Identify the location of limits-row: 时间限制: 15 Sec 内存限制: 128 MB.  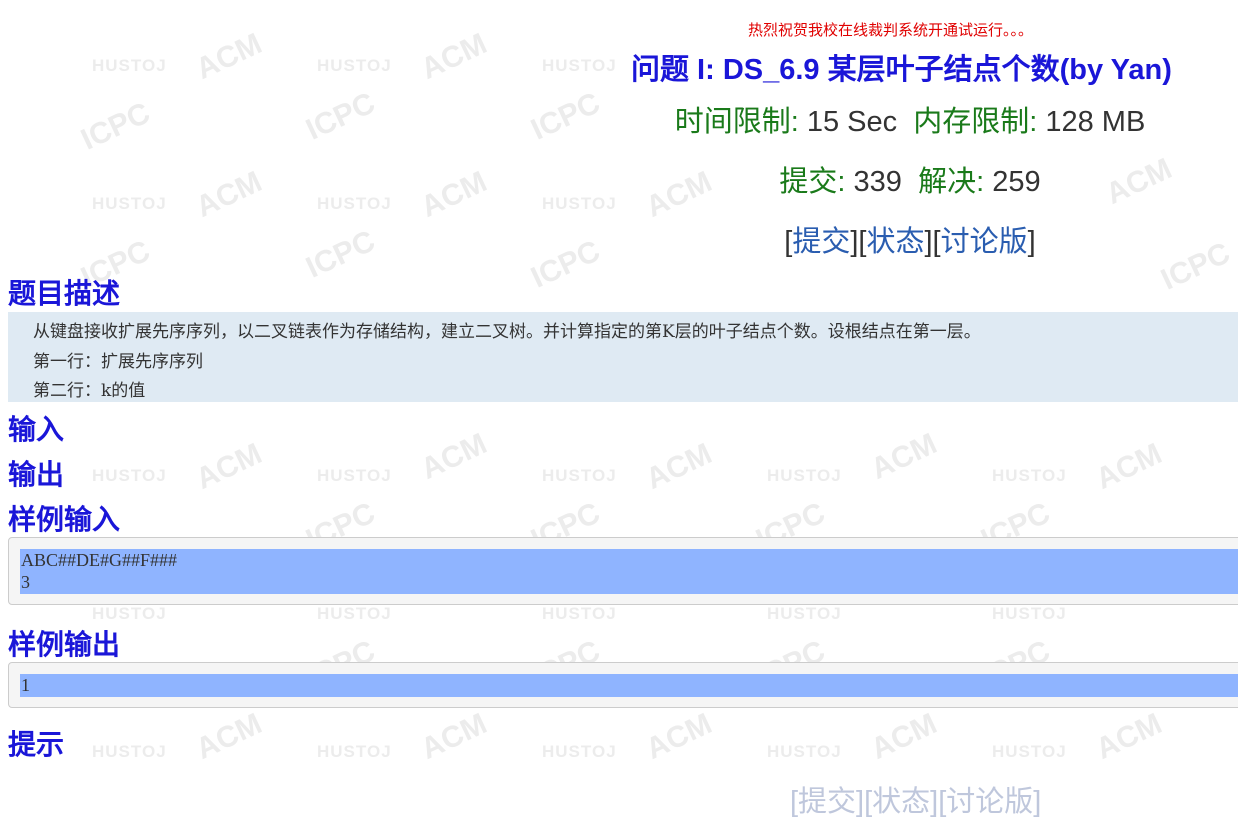
(869, 119).